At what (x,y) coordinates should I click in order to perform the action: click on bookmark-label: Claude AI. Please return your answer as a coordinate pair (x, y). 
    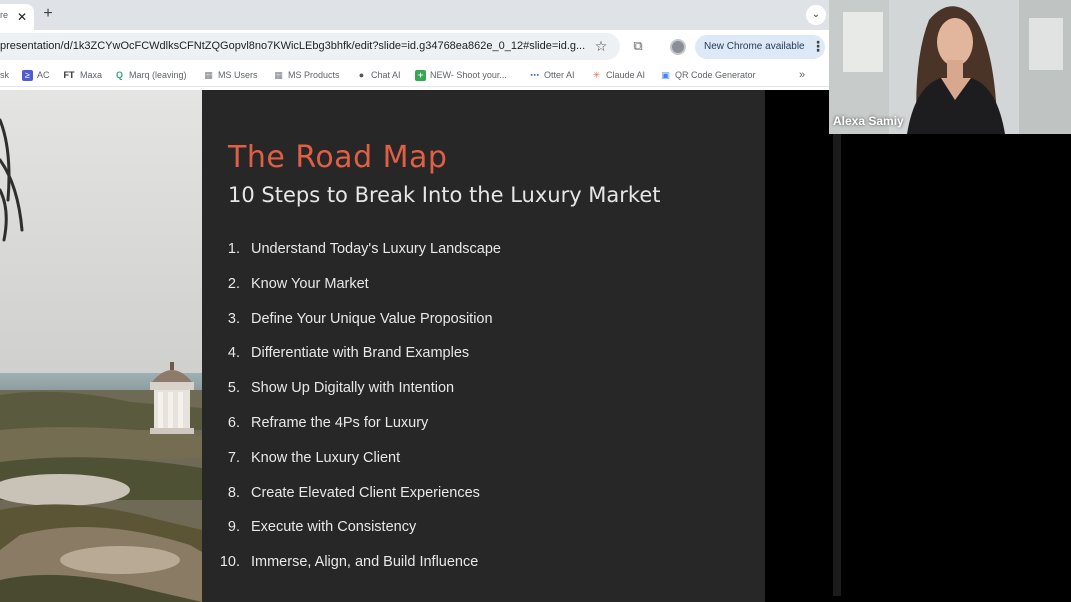
    Looking at the image, I should click on (626, 75).